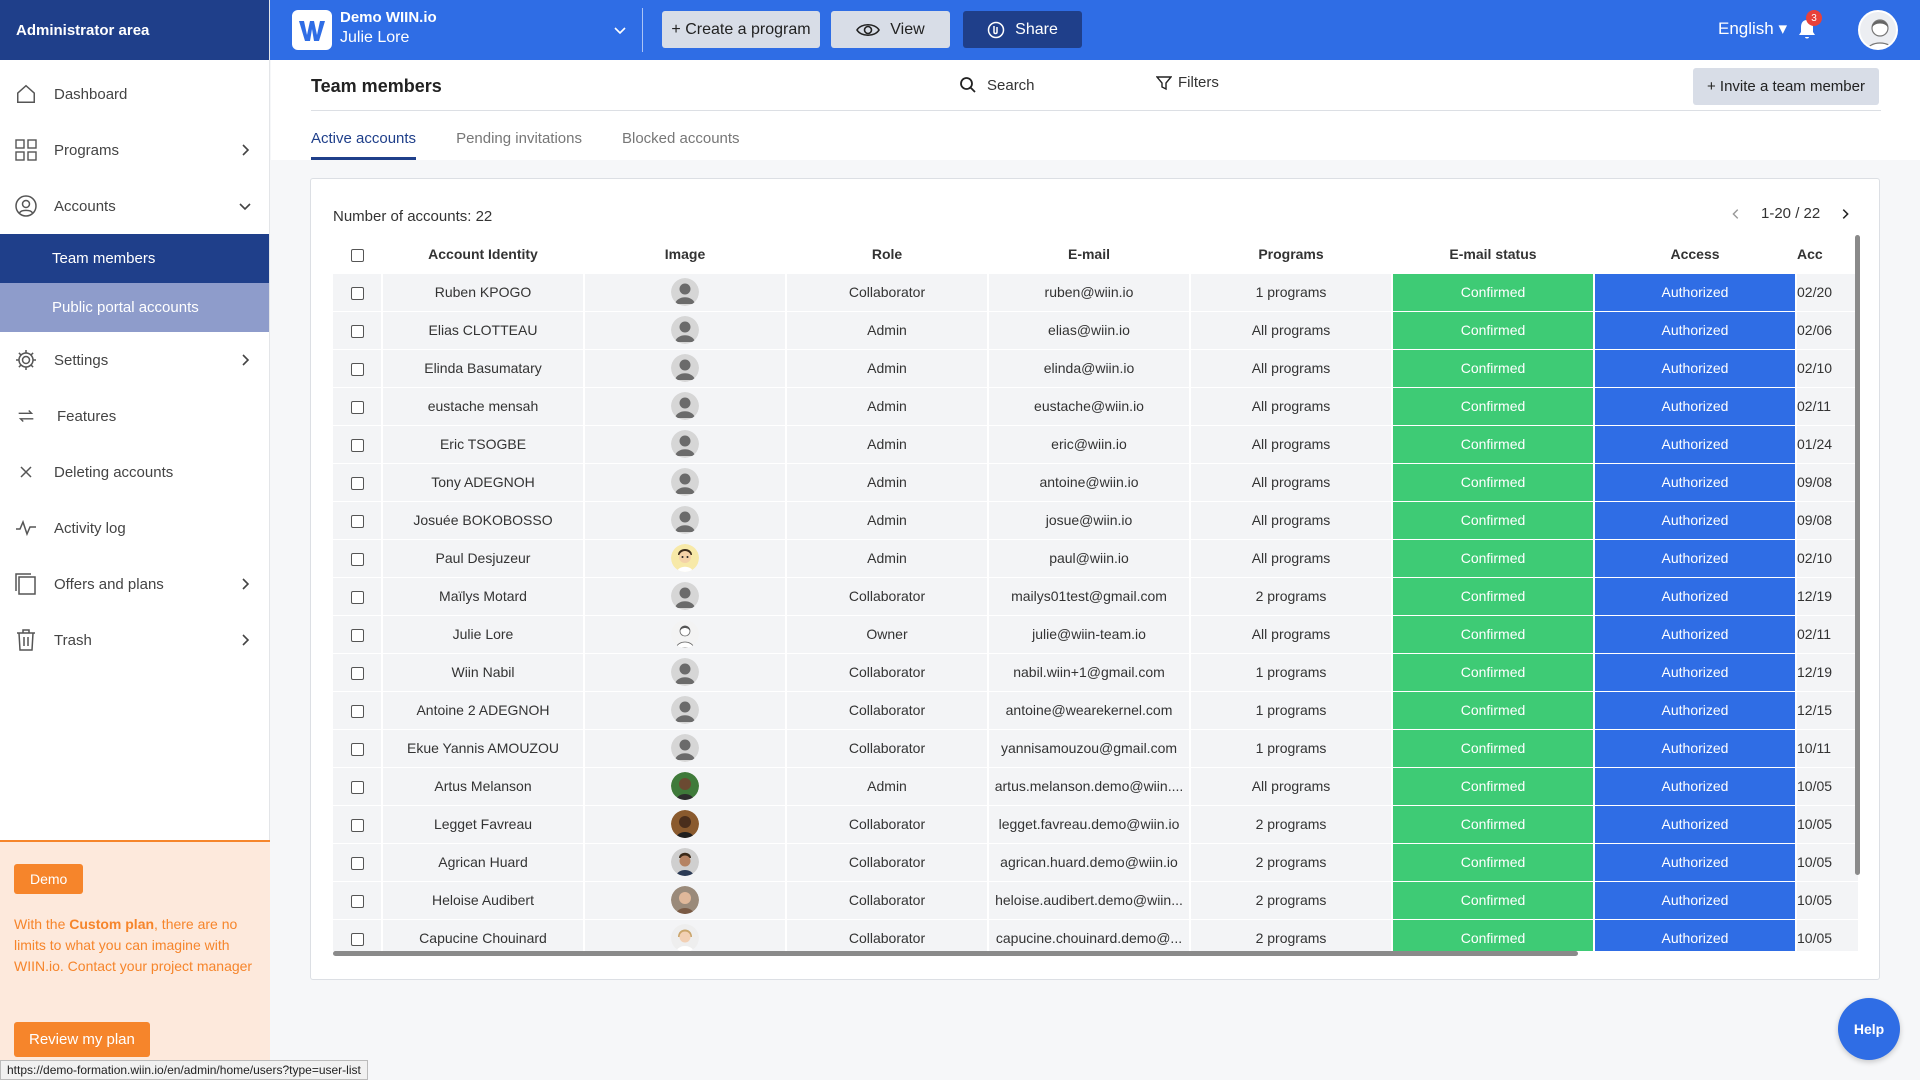 The width and height of the screenshot is (1920, 1080). I want to click on column-header: E-mail, so click(1089, 254).